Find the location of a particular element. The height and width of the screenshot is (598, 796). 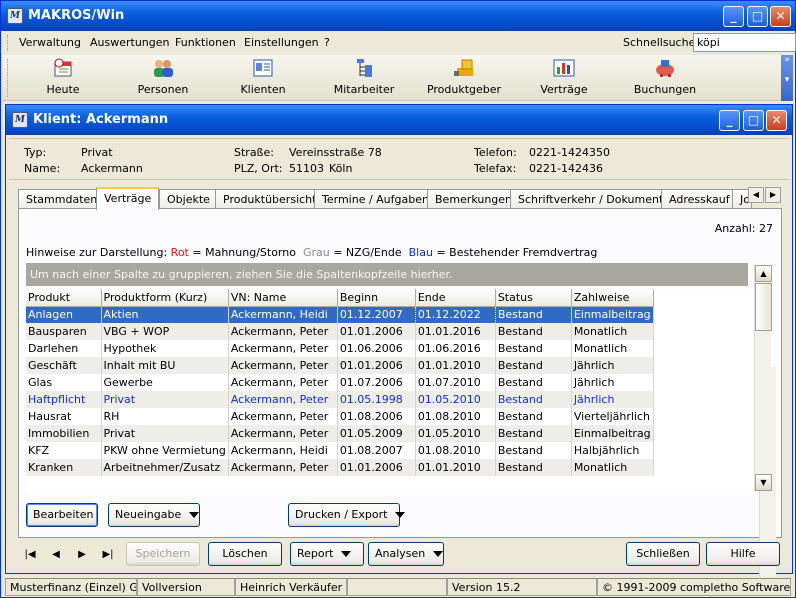

tab-scroll-left-icon: ◀ is located at coordinates (756, 195).